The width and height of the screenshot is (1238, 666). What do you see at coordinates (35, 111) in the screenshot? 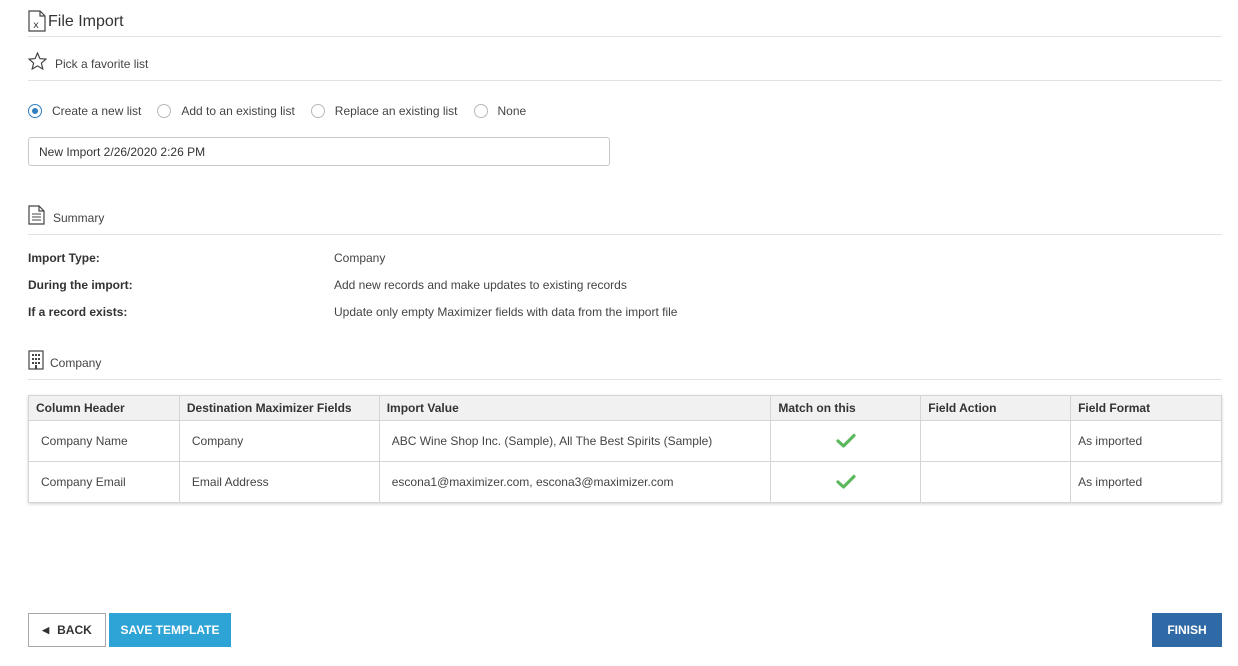
I see `radio-button-checked` at bounding box center [35, 111].